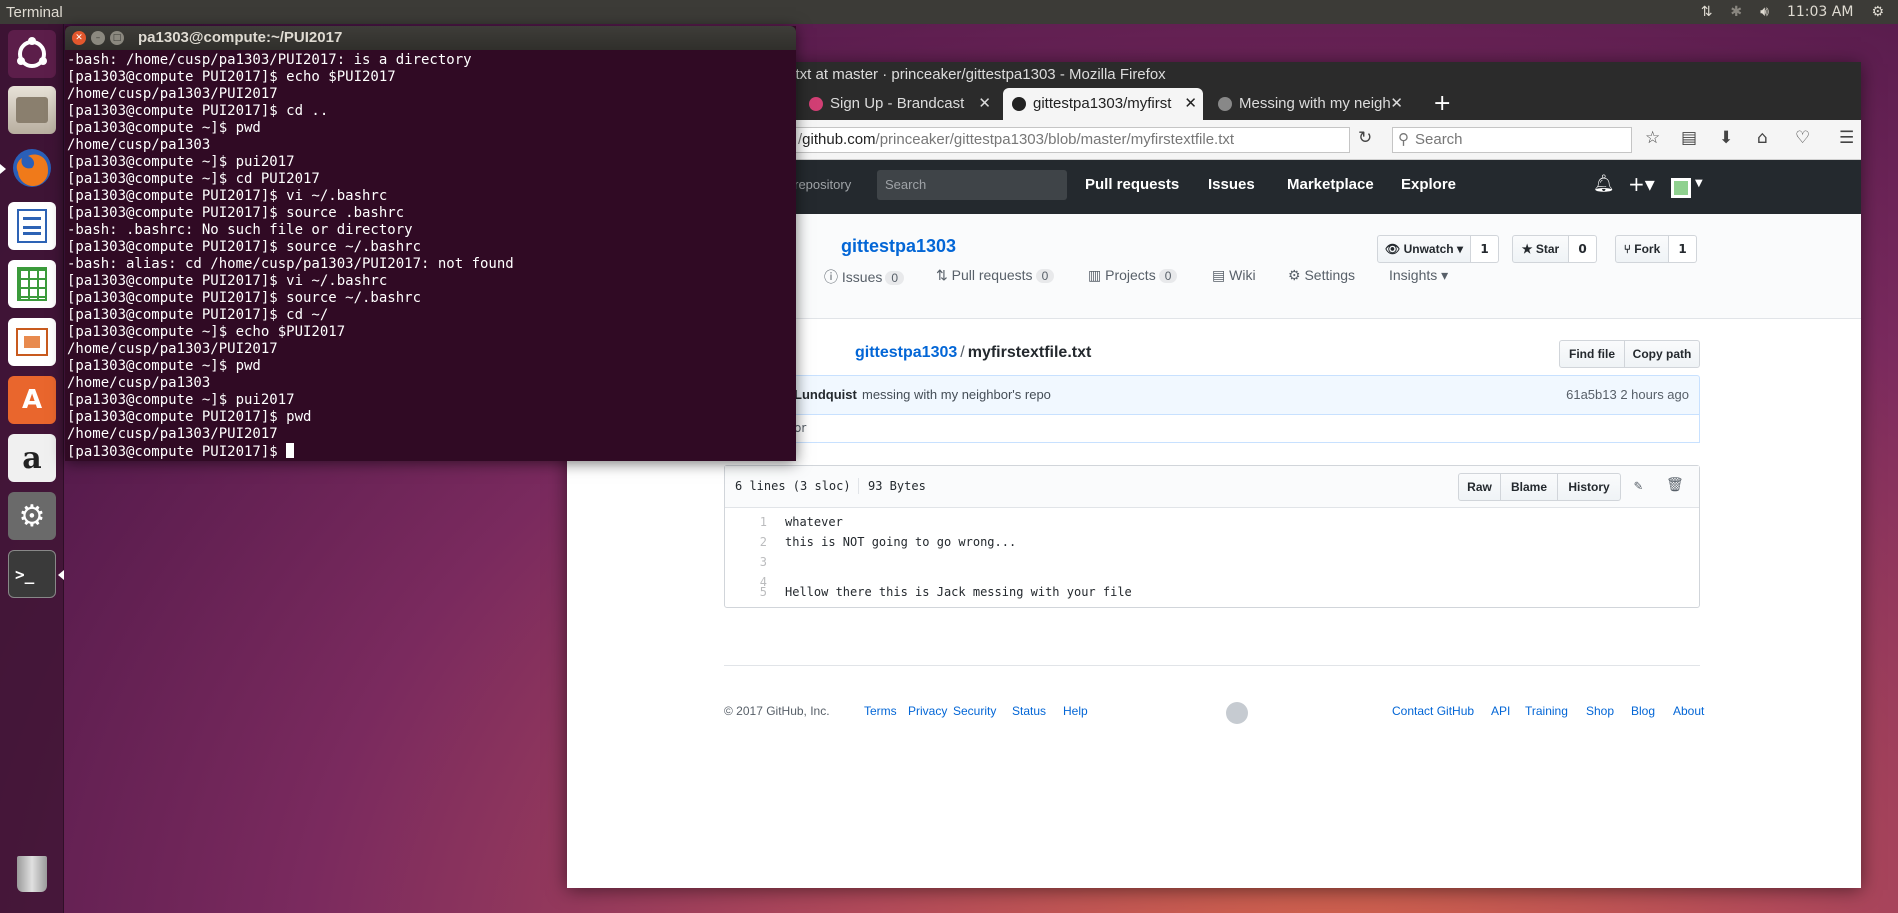  Describe the element at coordinates (974, 711) in the screenshot. I see `footer-link-security: Security` at that location.